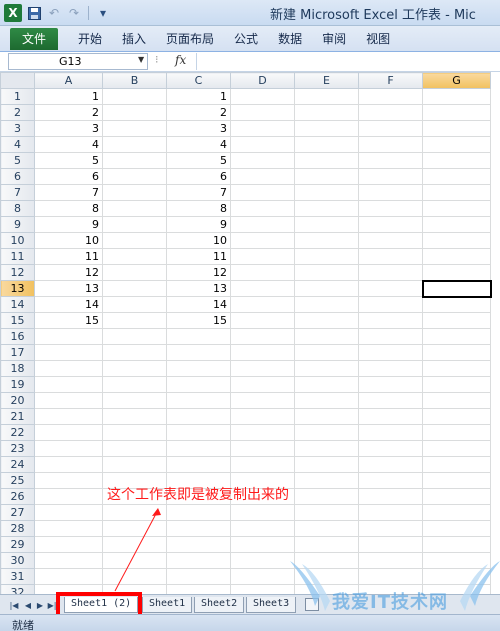  I want to click on cell-c10: 10, so click(198, 240).